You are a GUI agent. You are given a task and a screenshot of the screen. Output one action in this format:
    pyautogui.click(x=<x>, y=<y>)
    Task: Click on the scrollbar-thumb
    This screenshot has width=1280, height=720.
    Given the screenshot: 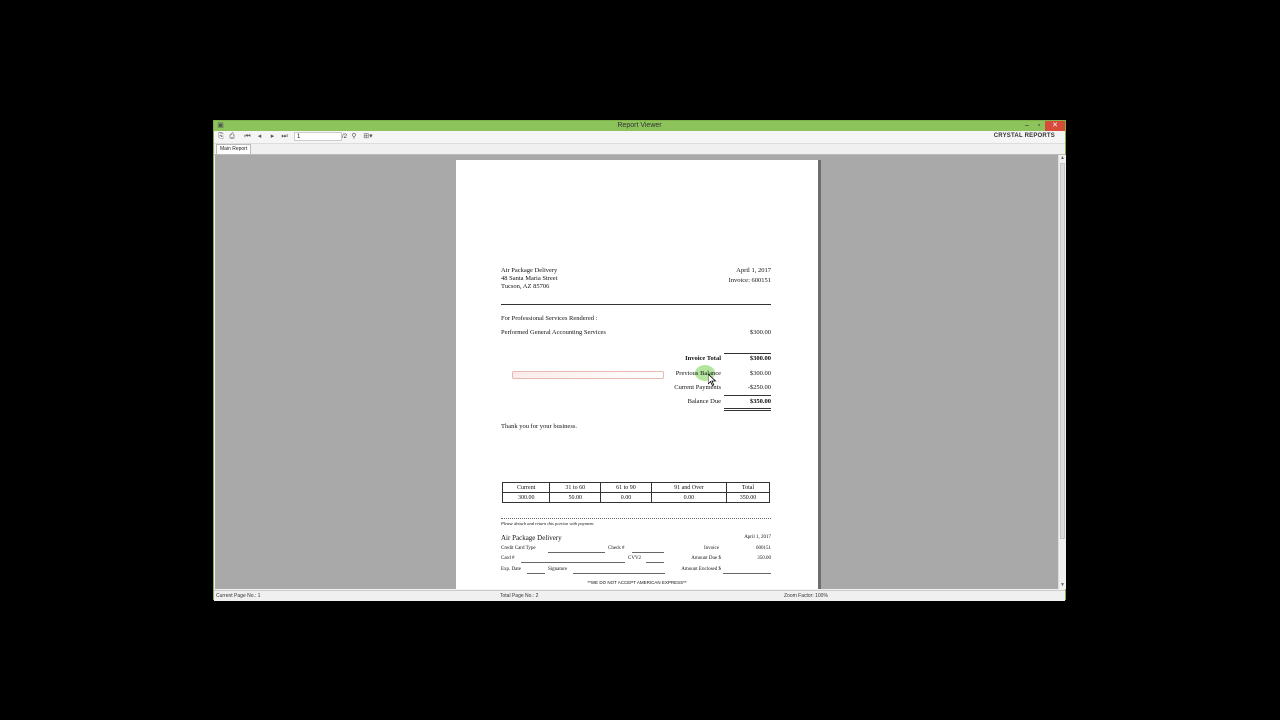 What is the action you would take?
    pyautogui.click(x=1062, y=351)
    